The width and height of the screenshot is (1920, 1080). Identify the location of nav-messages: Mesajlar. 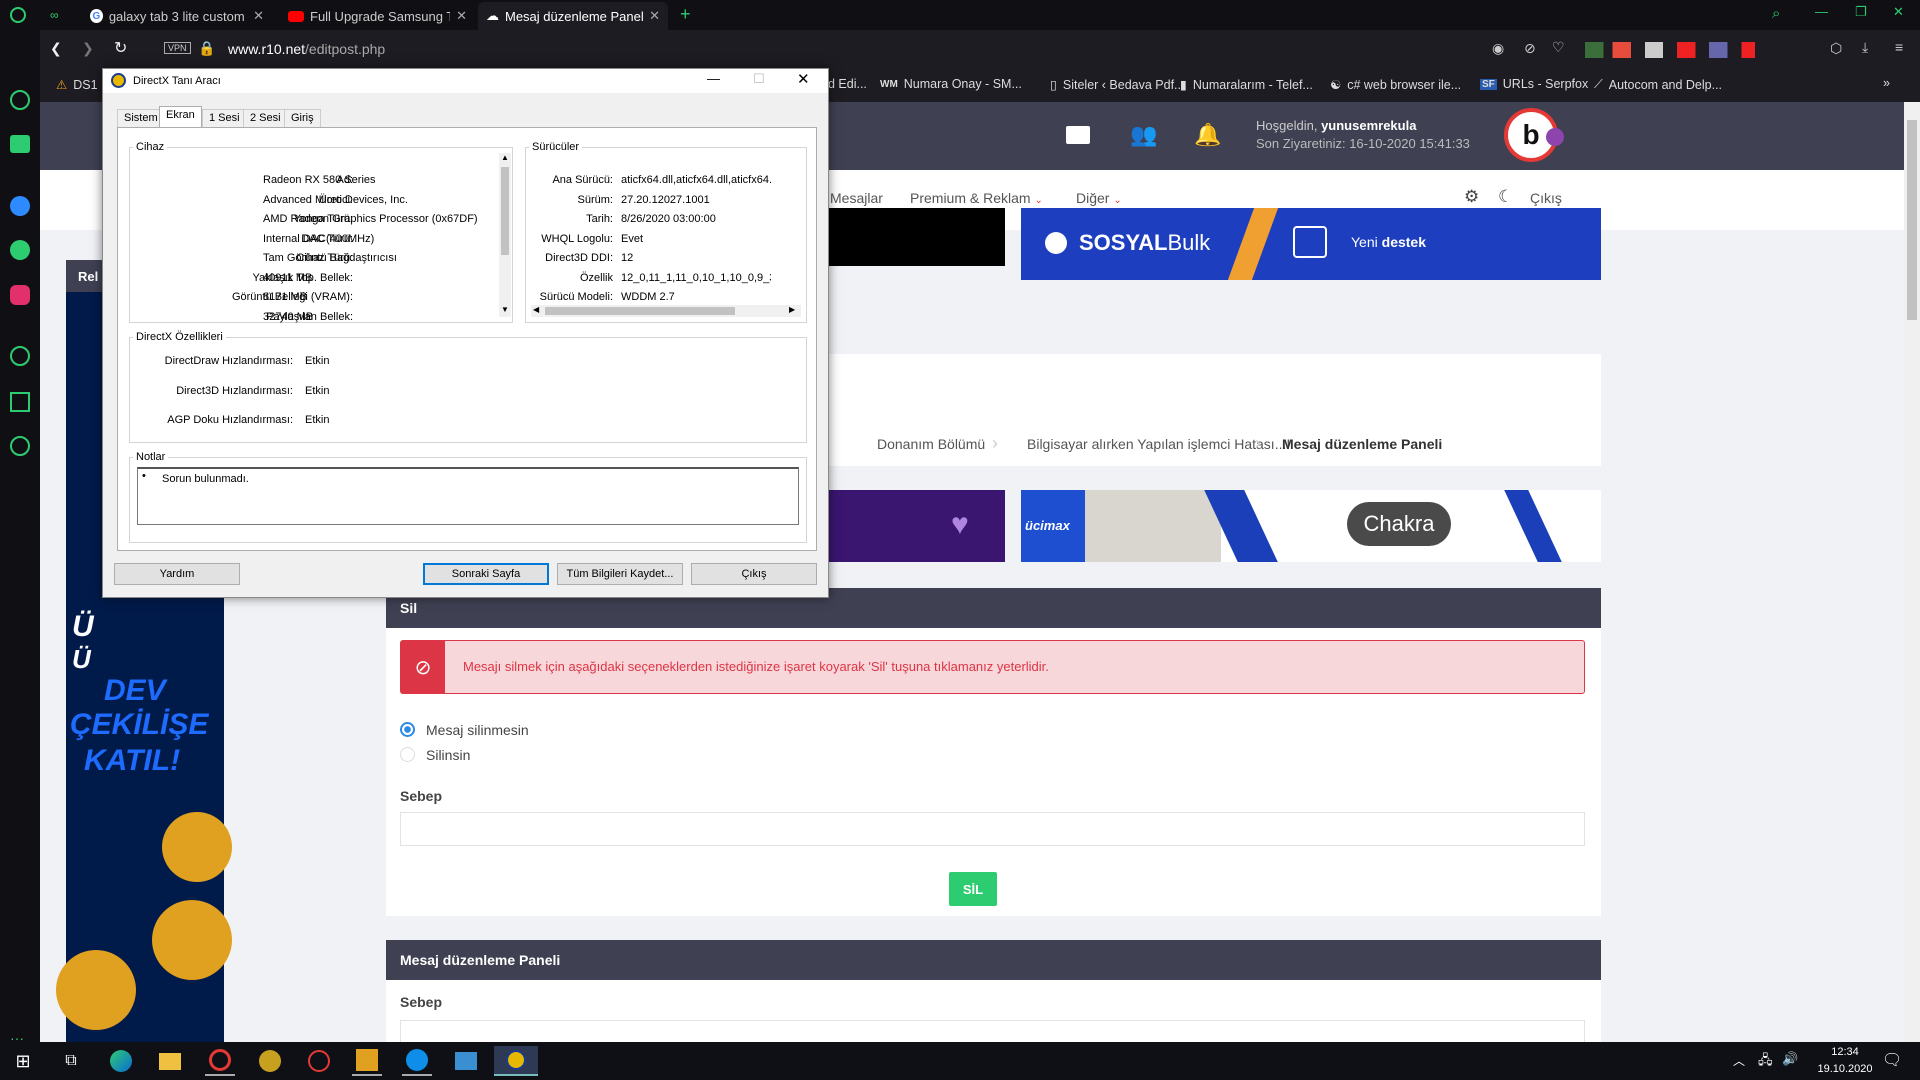
(856, 198).